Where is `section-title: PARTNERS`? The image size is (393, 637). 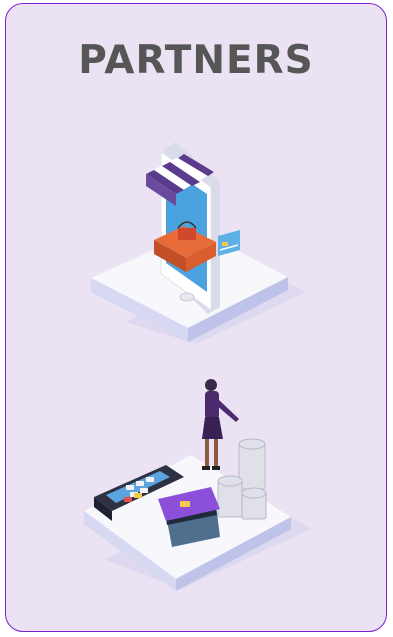
section-title: PARTNERS is located at coordinates (196, 60).